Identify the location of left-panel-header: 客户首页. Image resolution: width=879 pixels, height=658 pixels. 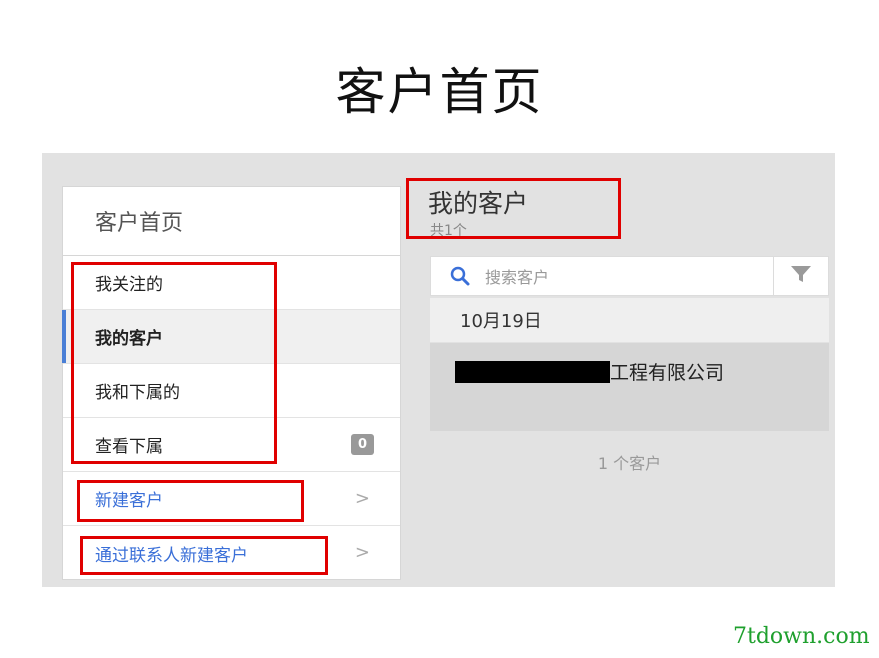
(231, 221).